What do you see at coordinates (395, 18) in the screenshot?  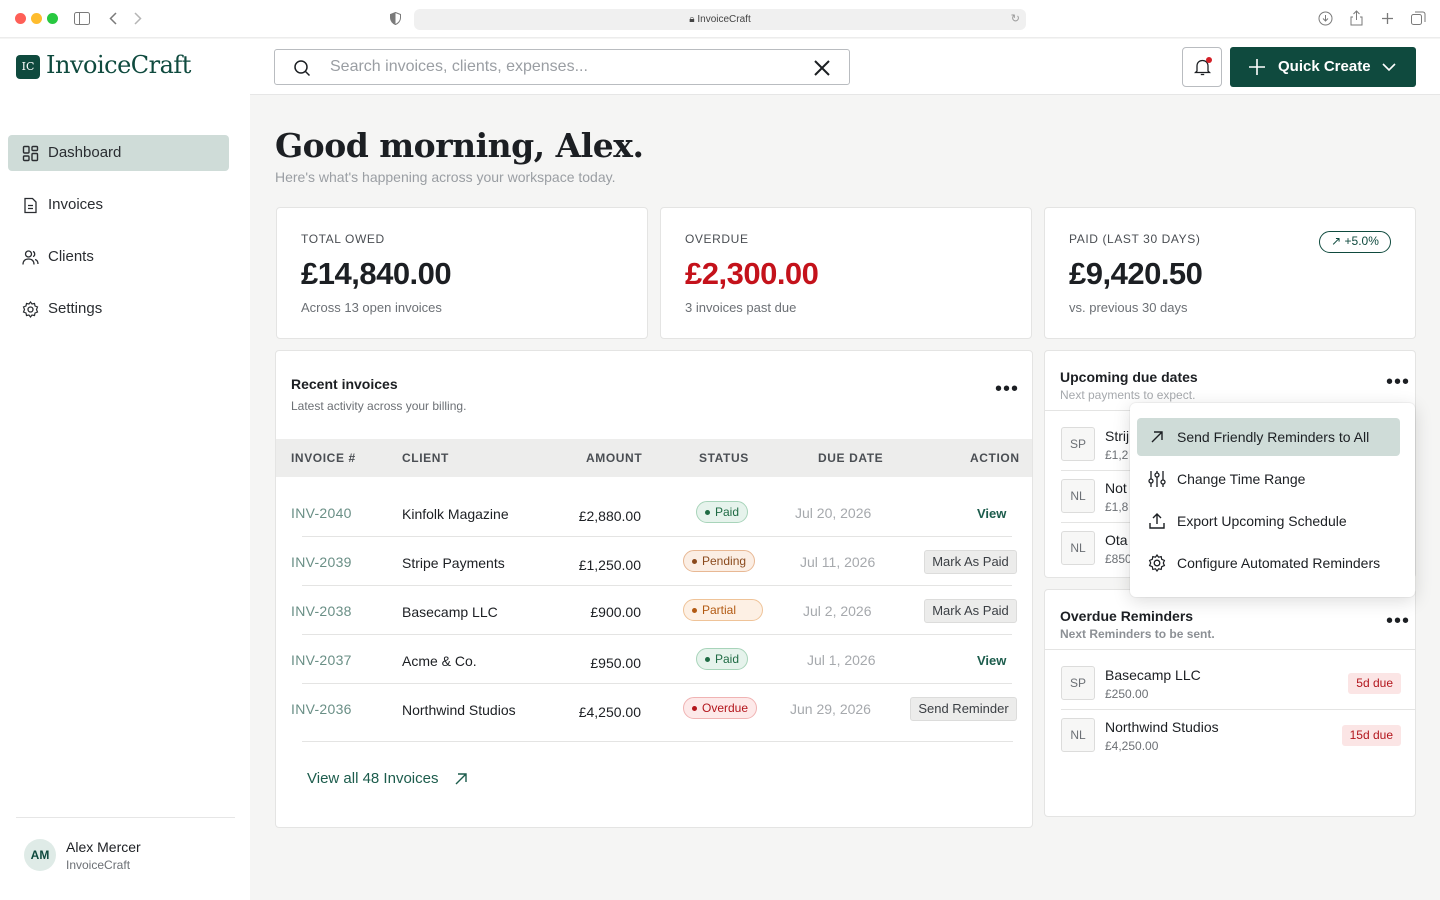 I see `privacy-shield-icon` at bounding box center [395, 18].